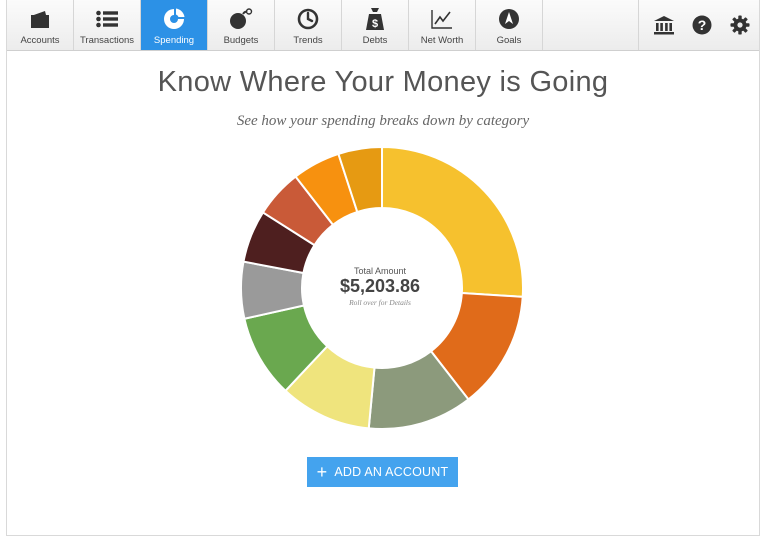  What do you see at coordinates (380, 271) in the screenshot?
I see `total-amount-label: Total Amount` at bounding box center [380, 271].